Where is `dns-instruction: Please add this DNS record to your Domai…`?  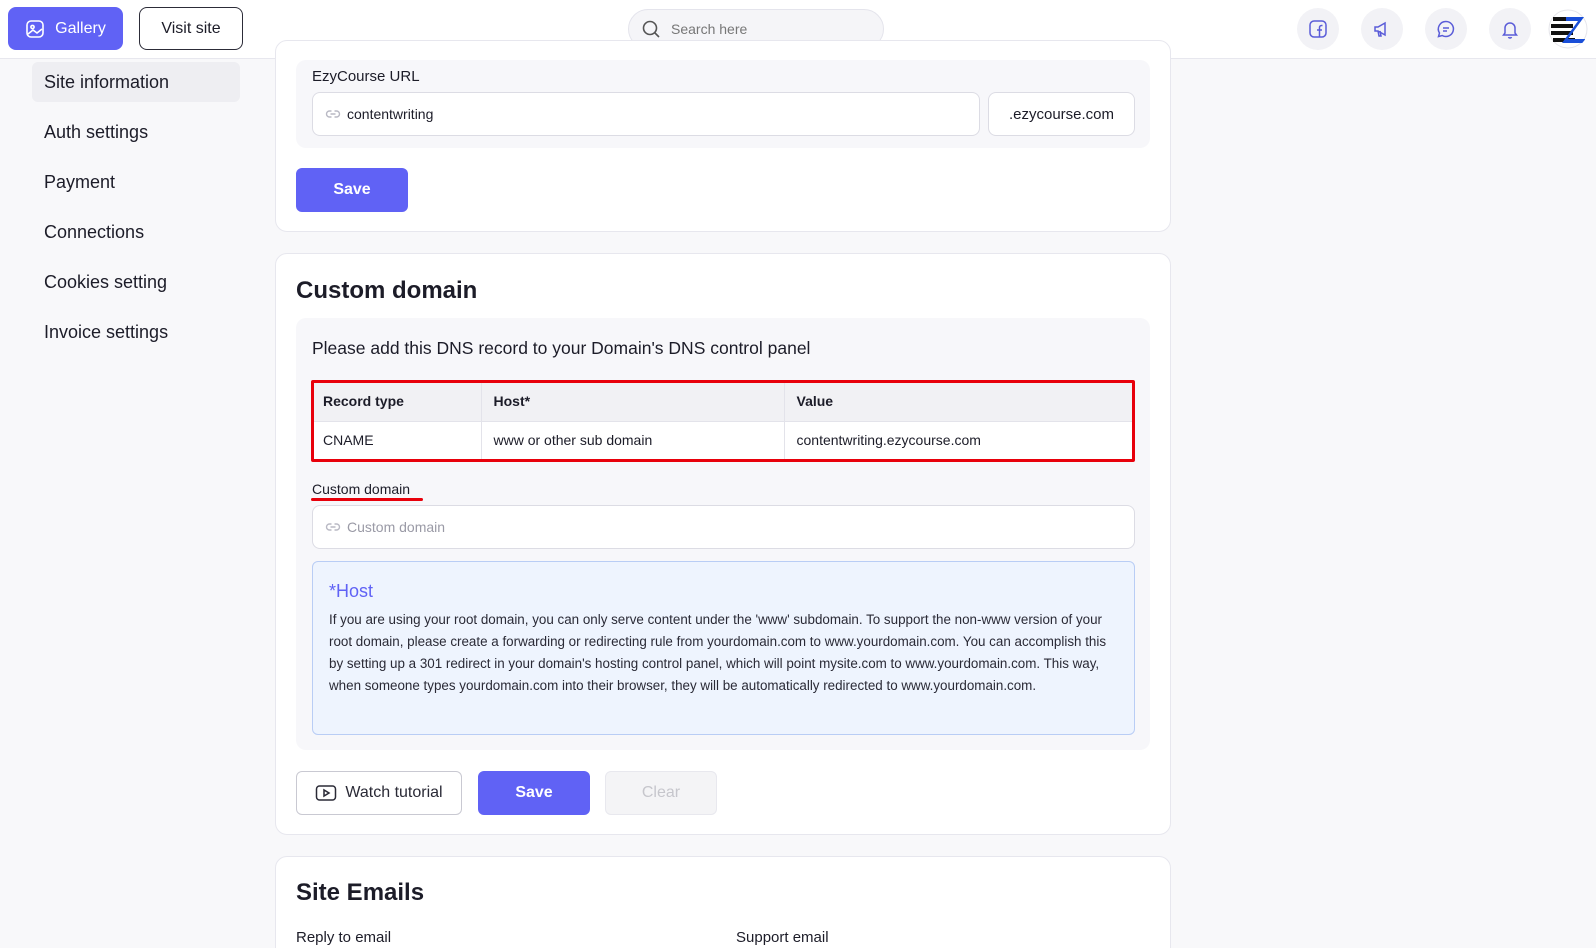 dns-instruction: Please add this DNS record to your Domai… is located at coordinates (561, 348).